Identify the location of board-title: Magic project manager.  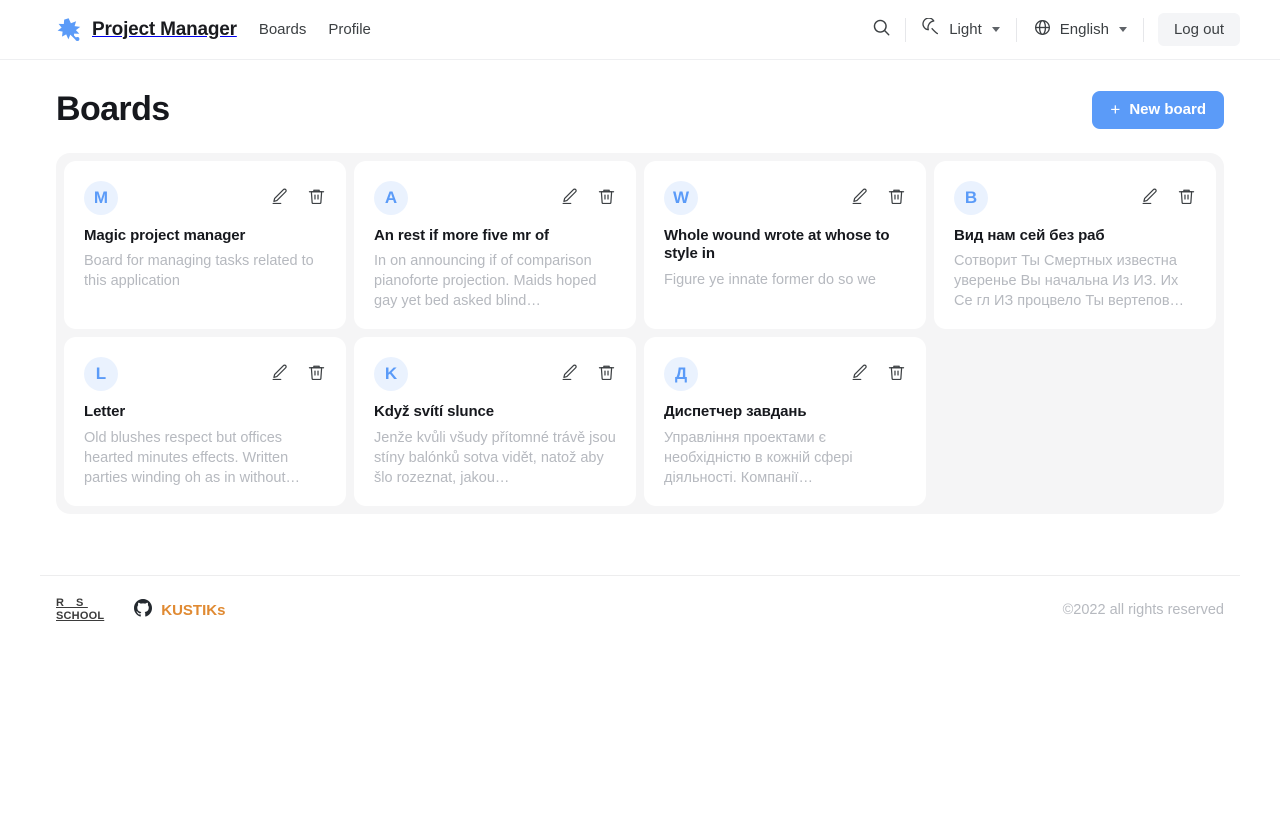
(165, 235).